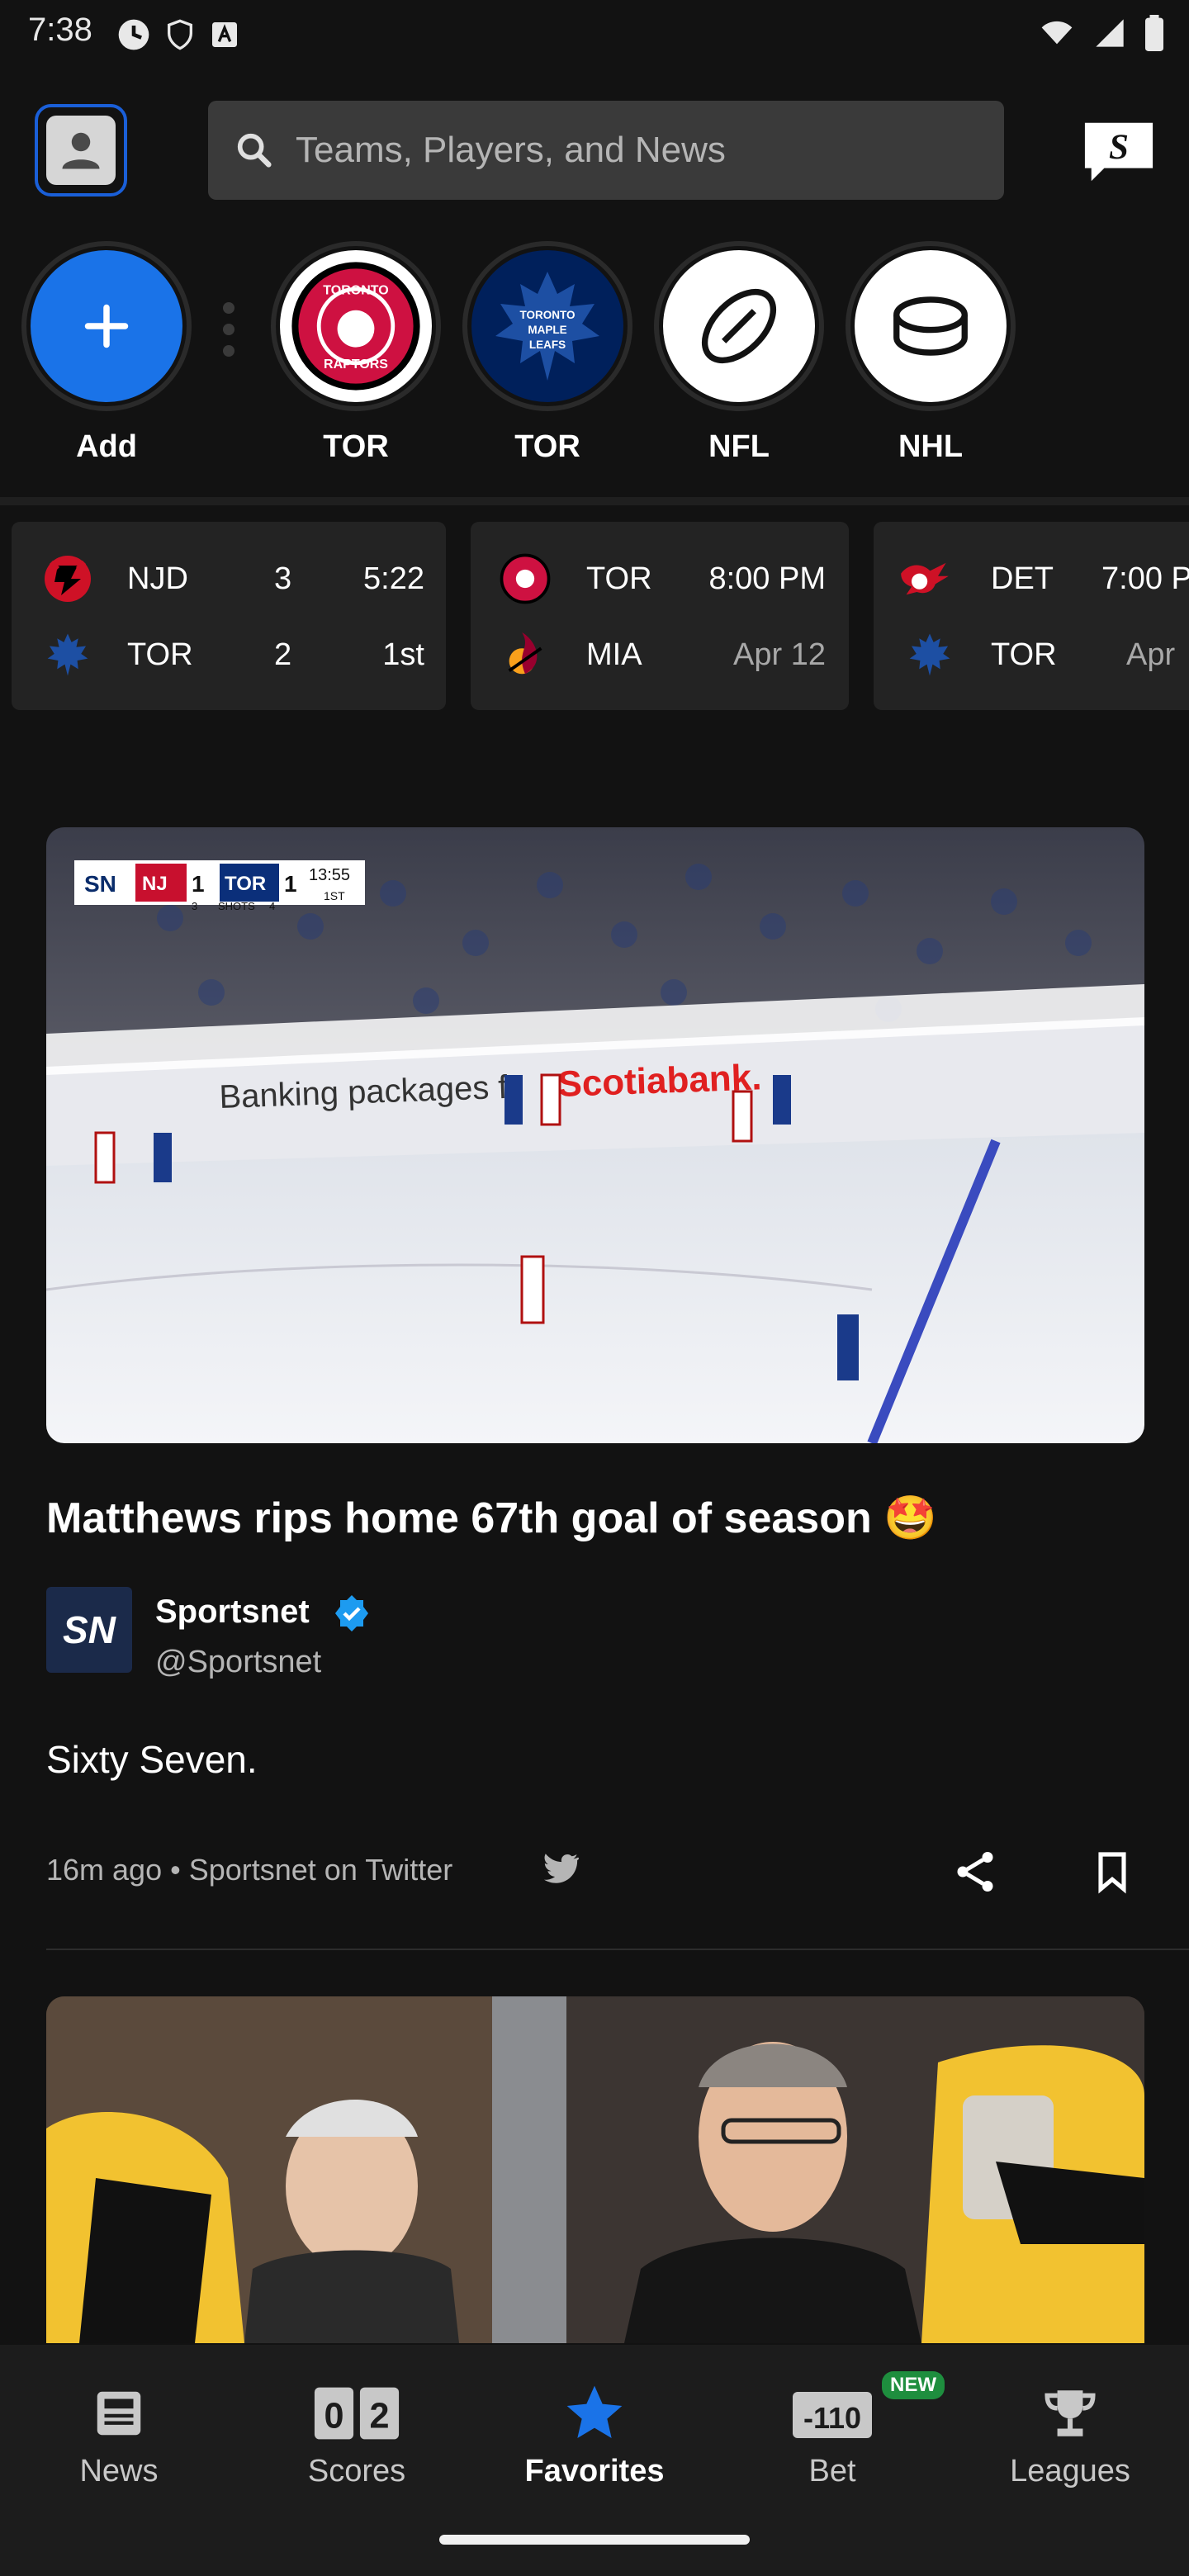  What do you see at coordinates (594, 2540) in the screenshot?
I see `gesture-bar` at bounding box center [594, 2540].